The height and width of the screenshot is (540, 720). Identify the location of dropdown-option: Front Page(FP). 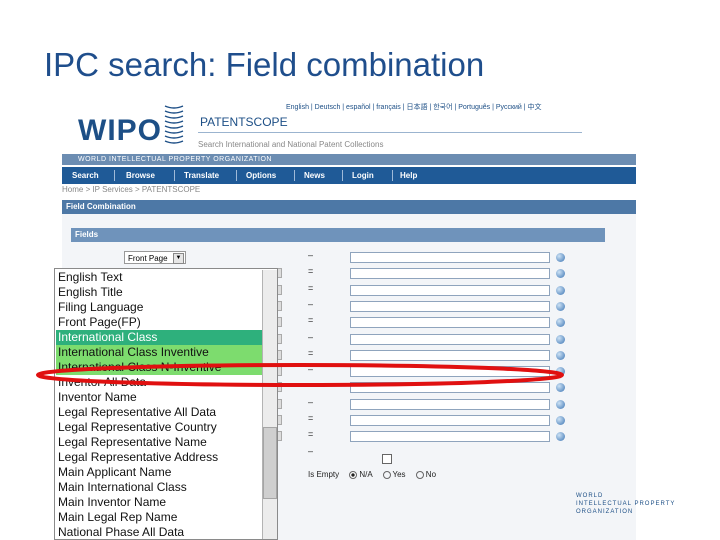
(99, 322).